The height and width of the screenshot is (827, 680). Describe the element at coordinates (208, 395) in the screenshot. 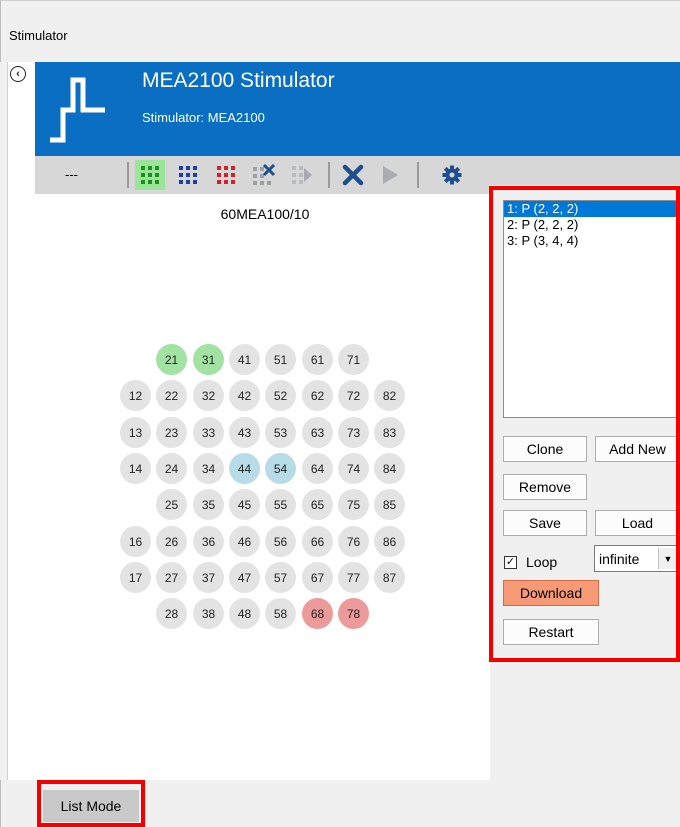

I see `electrode-32: 32` at that location.